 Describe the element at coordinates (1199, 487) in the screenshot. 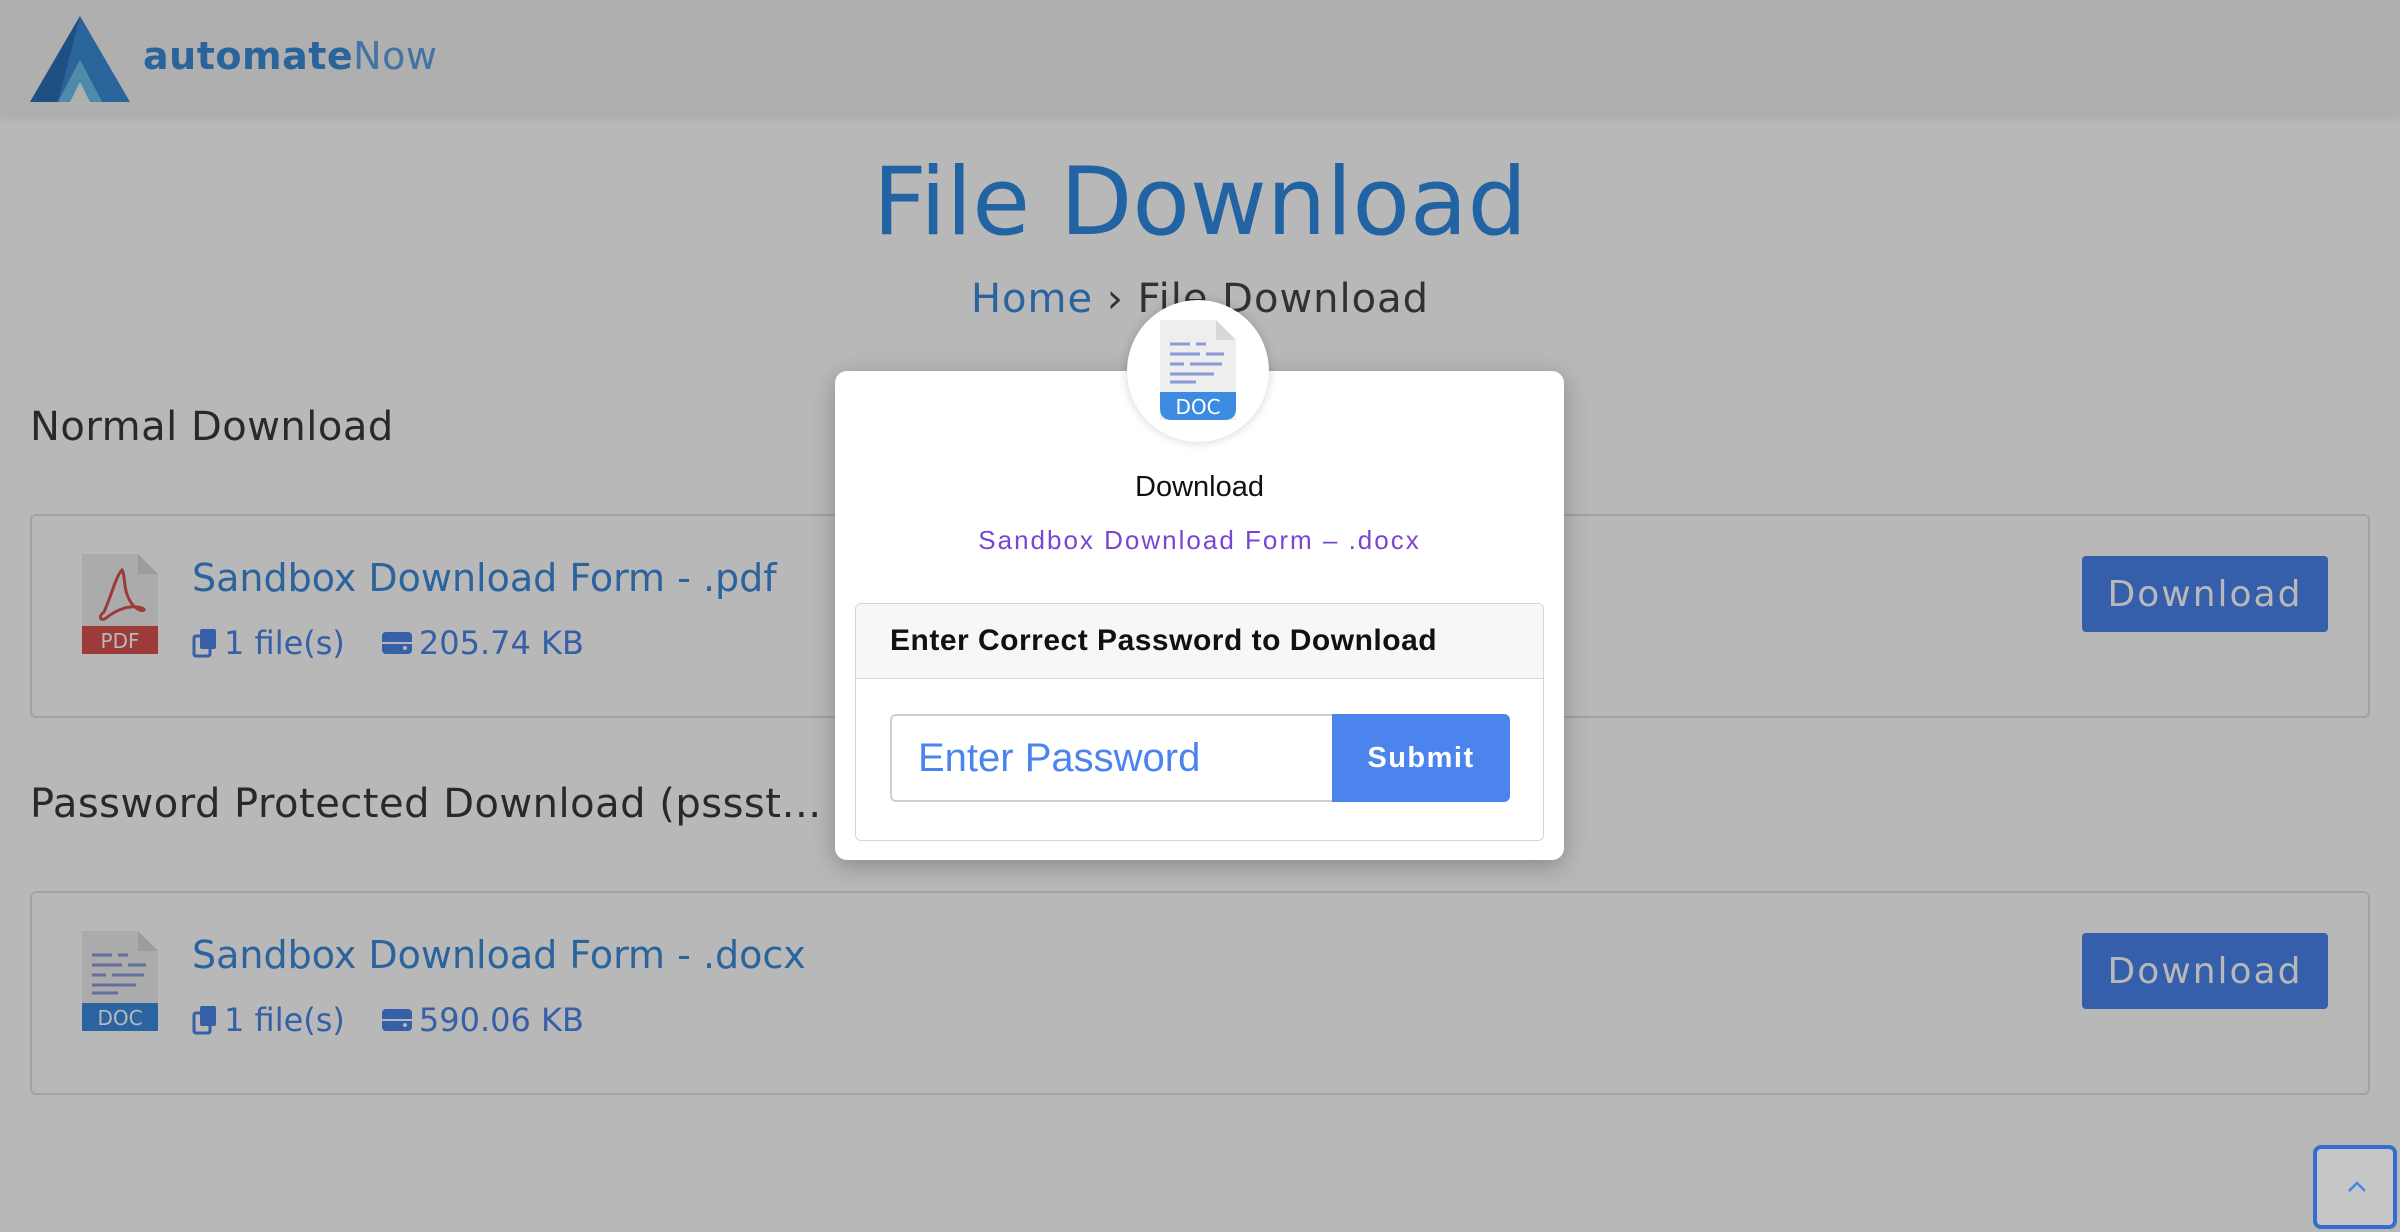

I see `modal-title: Download` at that location.